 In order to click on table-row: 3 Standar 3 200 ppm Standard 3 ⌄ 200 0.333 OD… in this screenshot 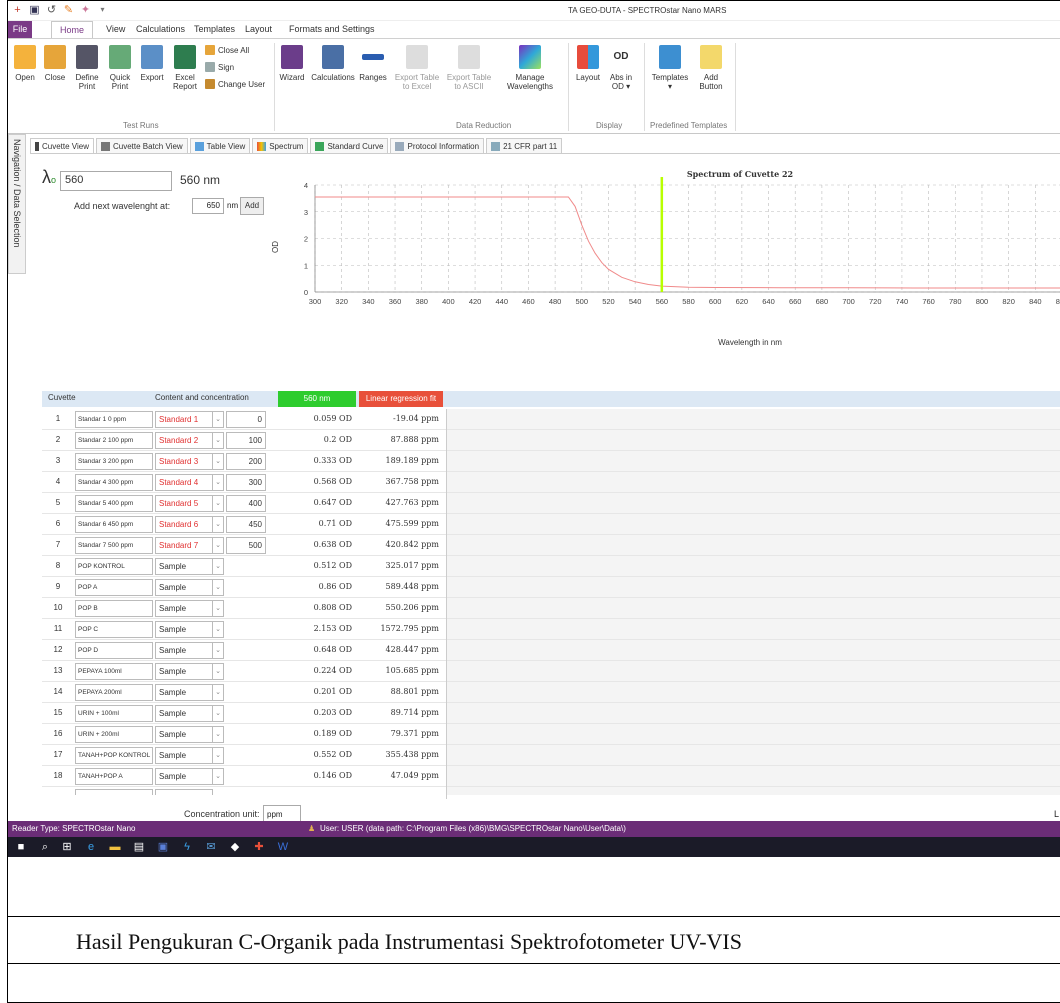, I will do `click(551, 461)`.